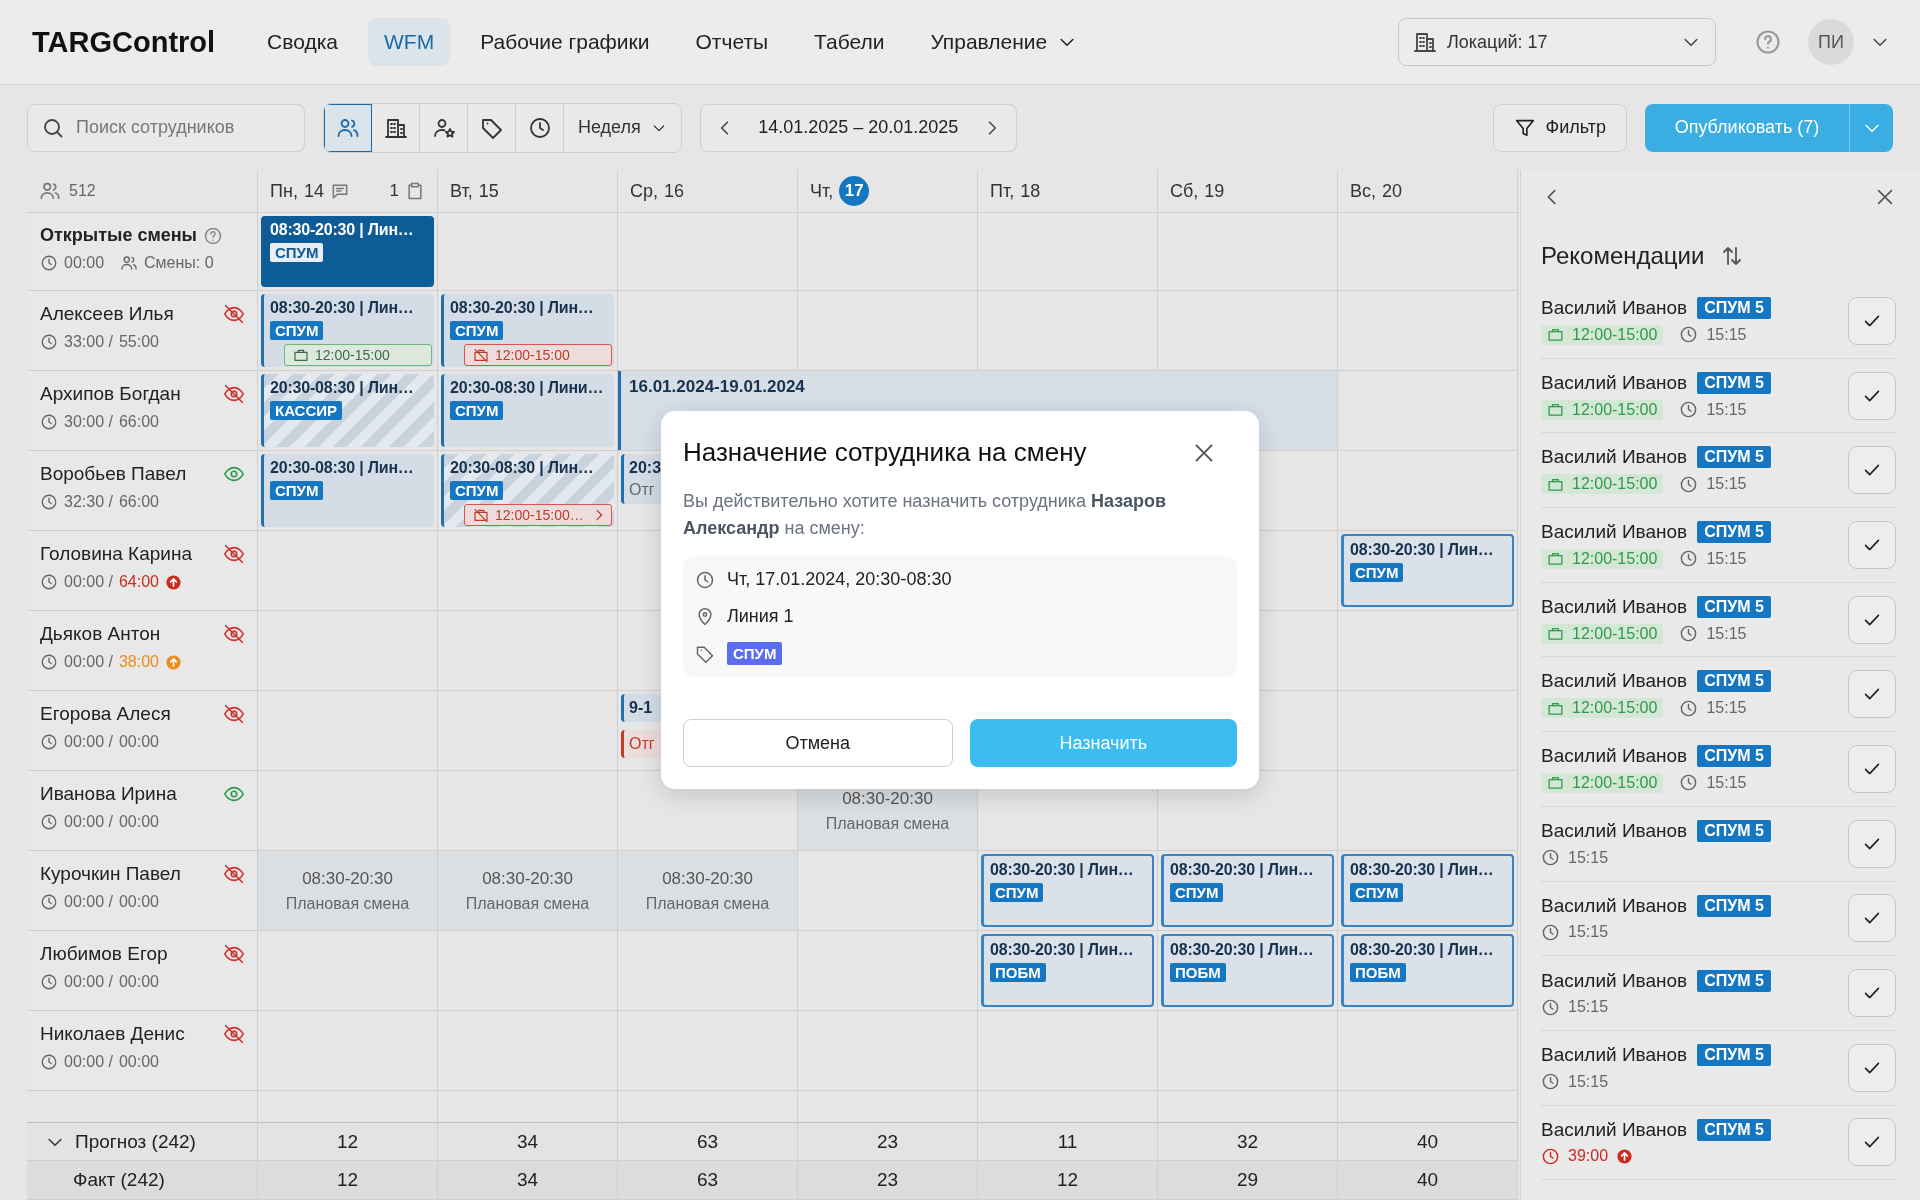 Image resolution: width=1920 pixels, height=1200 pixels. Describe the element at coordinates (1004, 42) in the screenshot. I see `nav-tab: Управление` at that location.